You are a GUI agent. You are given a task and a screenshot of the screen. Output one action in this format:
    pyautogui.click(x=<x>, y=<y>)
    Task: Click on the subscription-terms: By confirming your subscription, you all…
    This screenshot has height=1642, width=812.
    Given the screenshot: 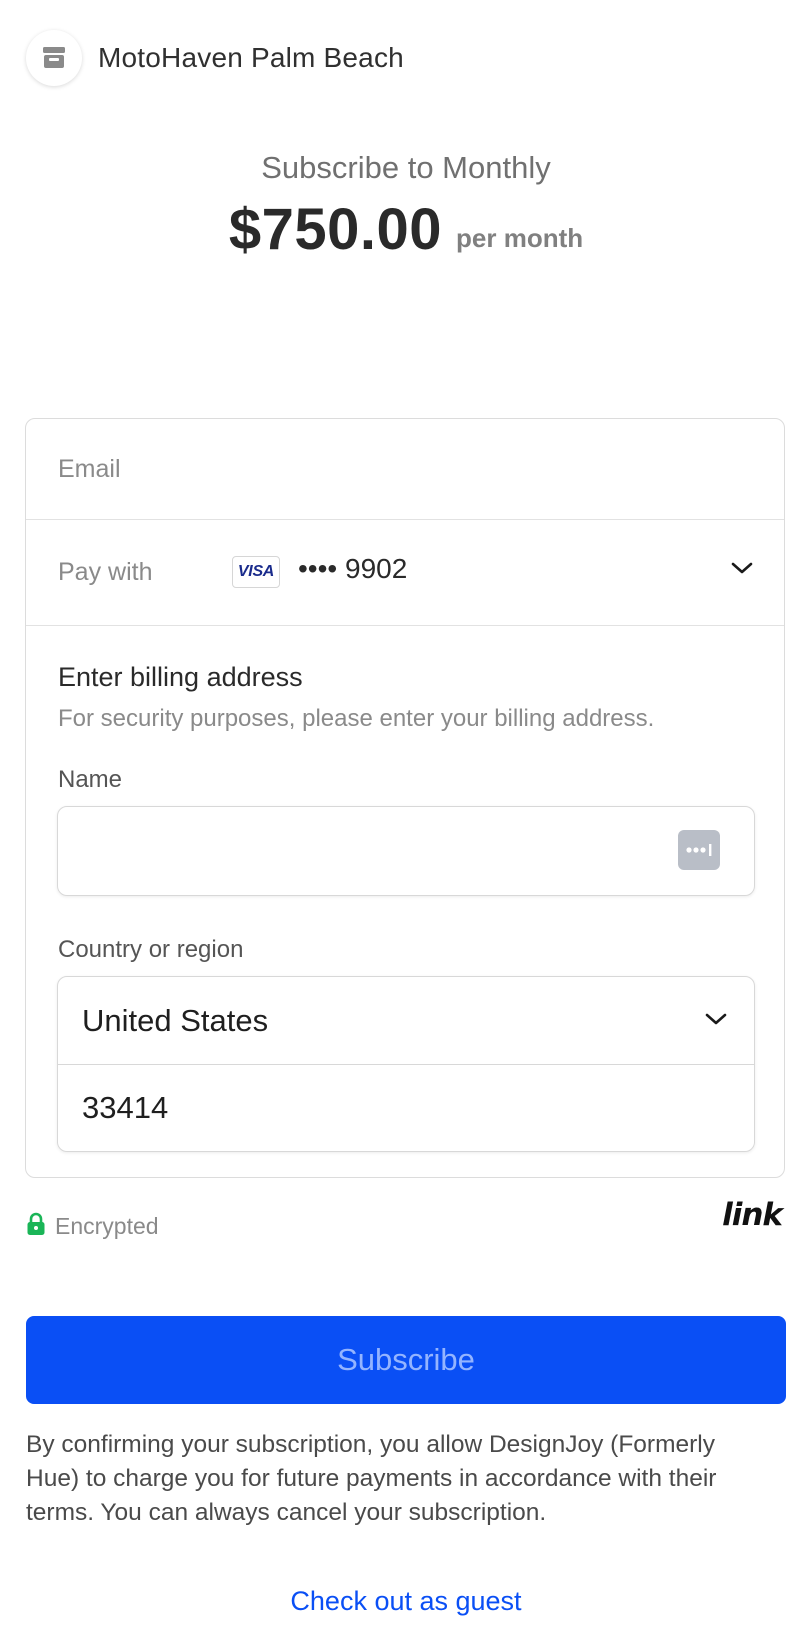 What is the action you would take?
    pyautogui.click(x=371, y=1478)
    